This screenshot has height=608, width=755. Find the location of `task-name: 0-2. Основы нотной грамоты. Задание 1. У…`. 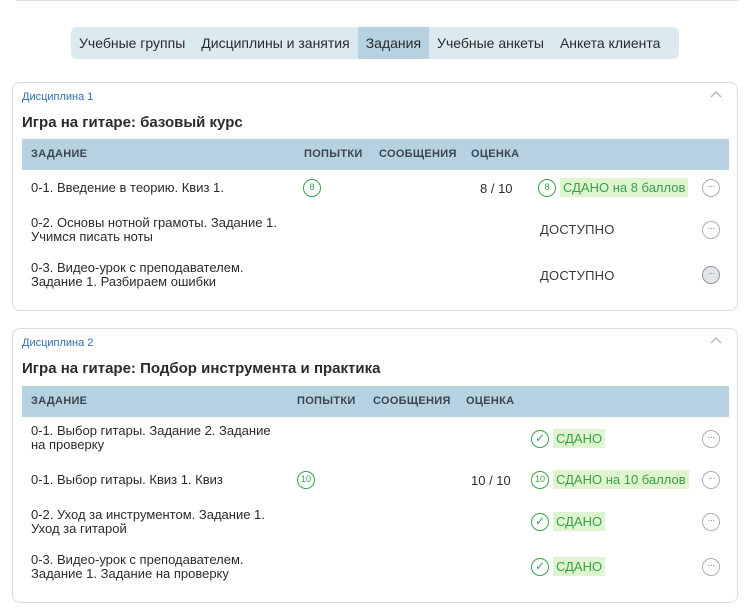

task-name: 0-2. Основы нотной грамоты. Задание 1. У… is located at coordinates (154, 229).